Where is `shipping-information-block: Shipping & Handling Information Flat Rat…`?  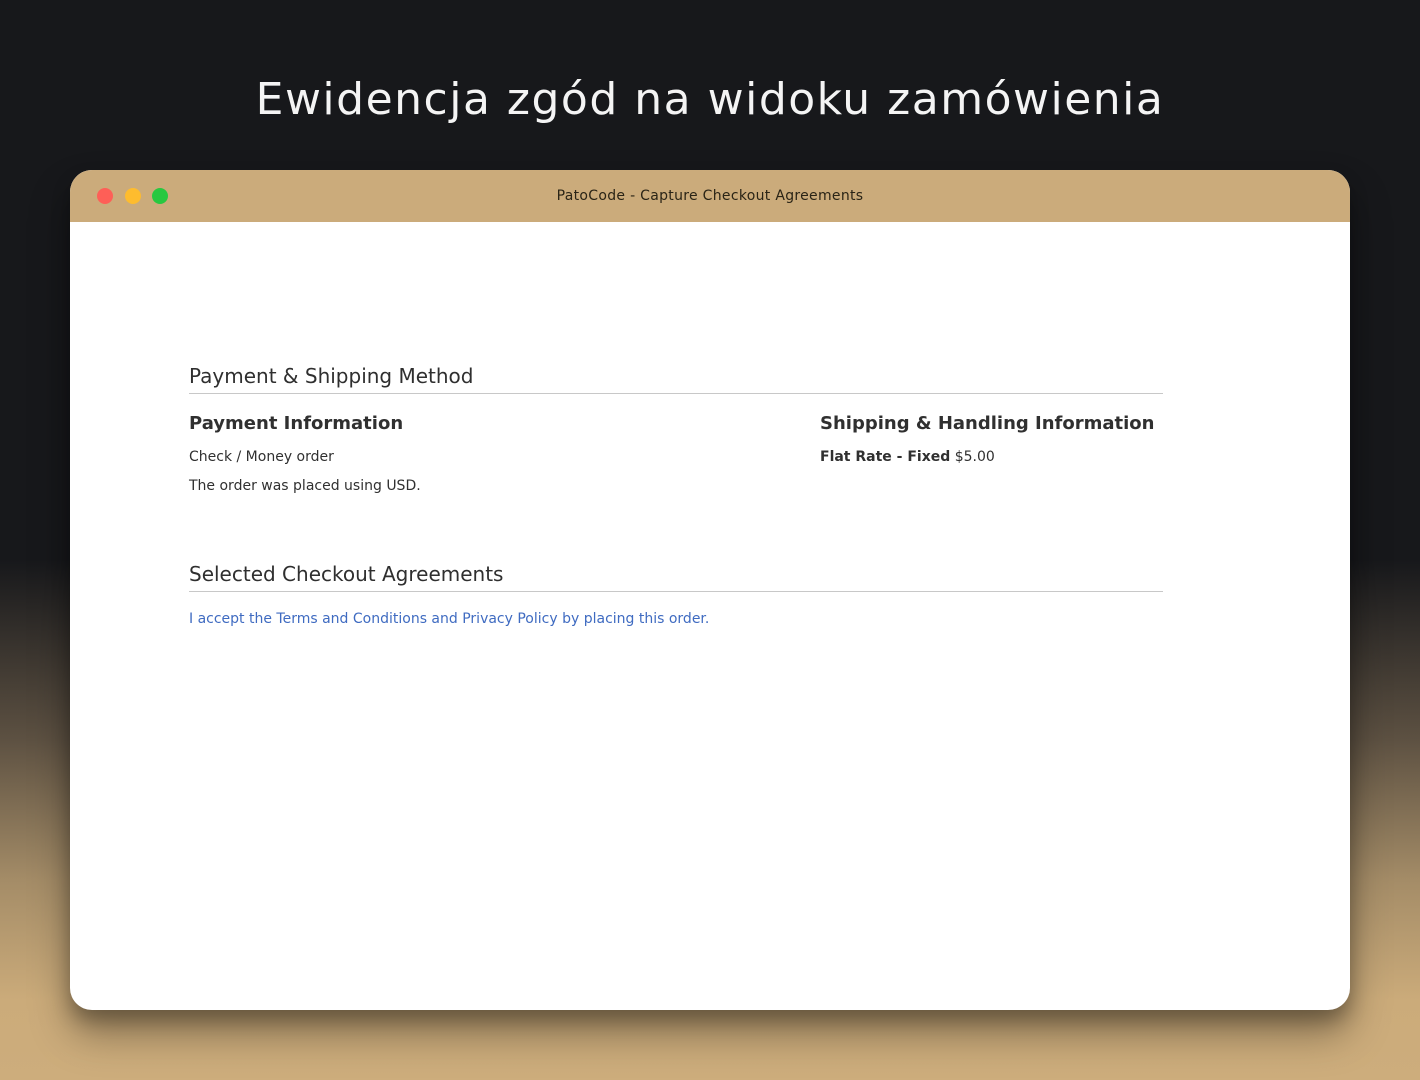
shipping-information-block: Shipping & Handling Information Flat Rat… is located at coordinates (991, 439).